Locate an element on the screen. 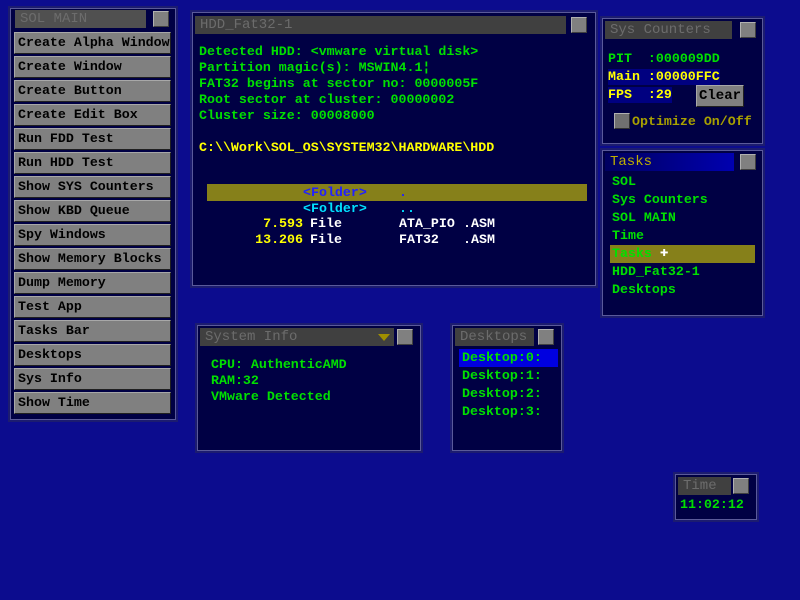 Image resolution: width=800 pixels, height=600 pixels. time-window: Time 11:02:12 is located at coordinates (716, 497).